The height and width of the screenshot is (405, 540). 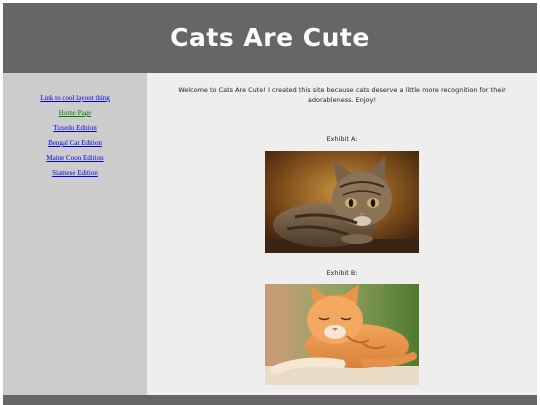 I want to click on site-footer, so click(x=270, y=400).